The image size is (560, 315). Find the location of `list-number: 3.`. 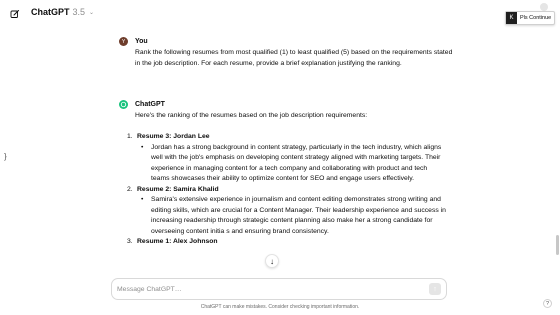

list-number: 3. is located at coordinates (130, 241).